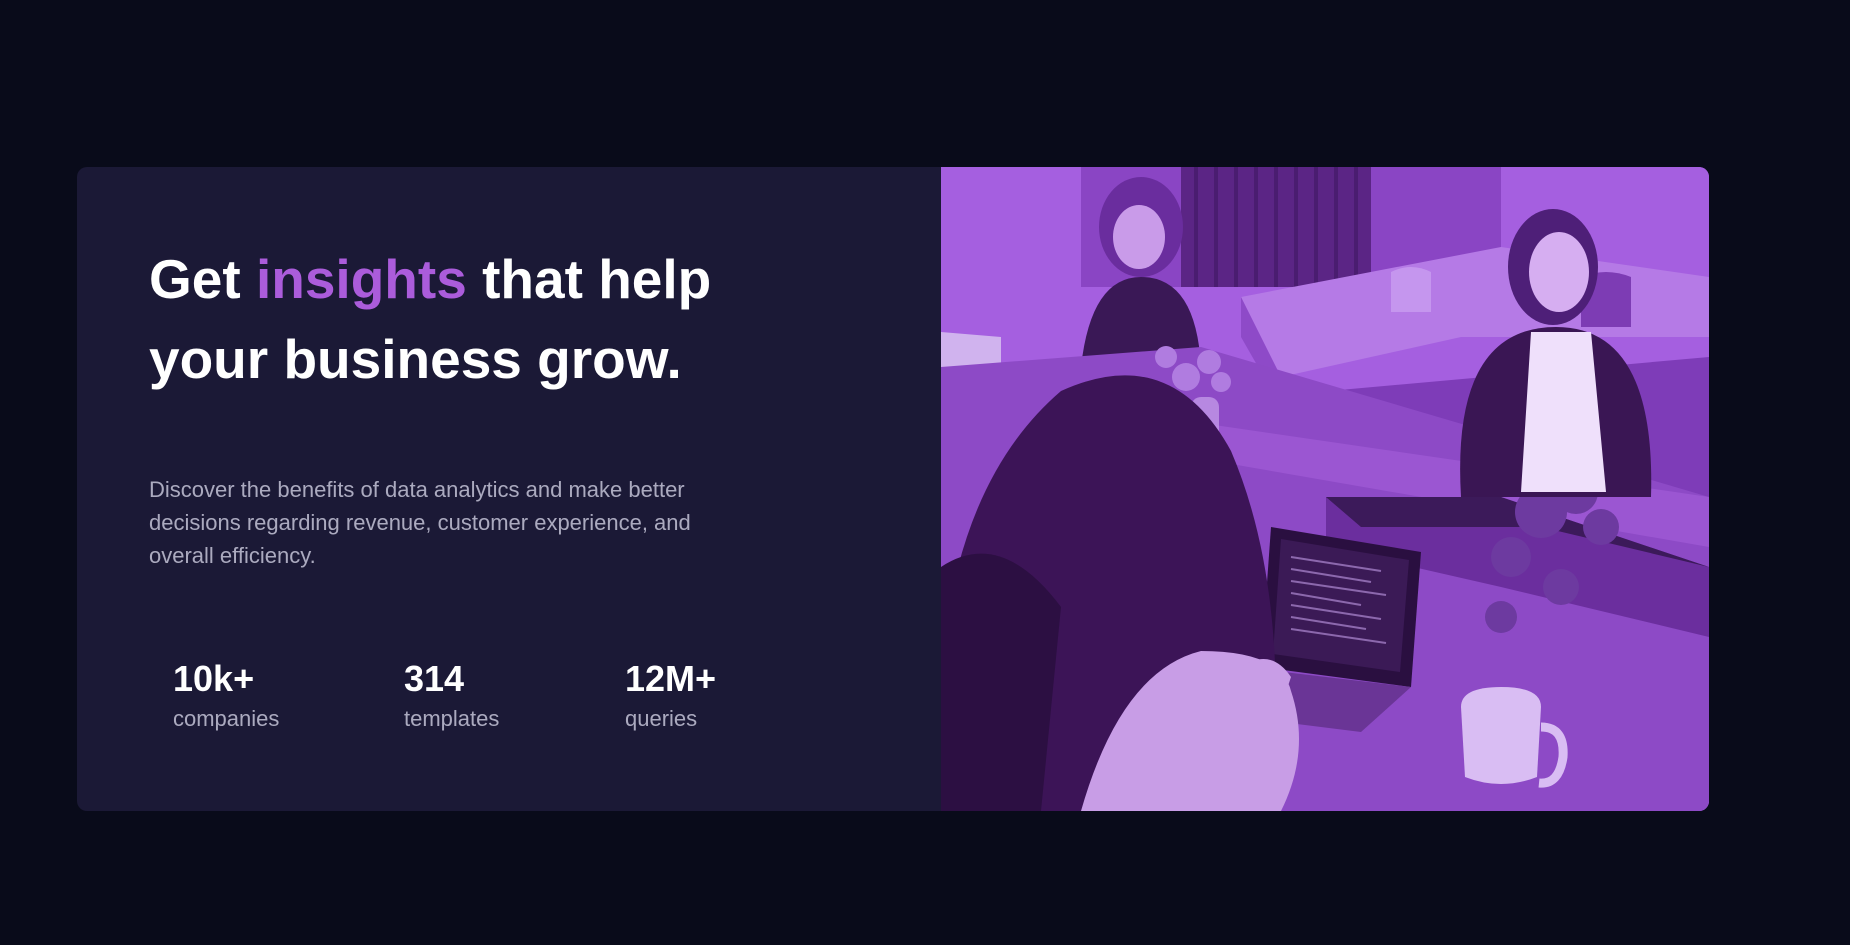 The height and width of the screenshot is (945, 1850). What do you see at coordinates (226, 718) in the screenshot?
I see `stat-label: companies` at bounding box center [226, 718].